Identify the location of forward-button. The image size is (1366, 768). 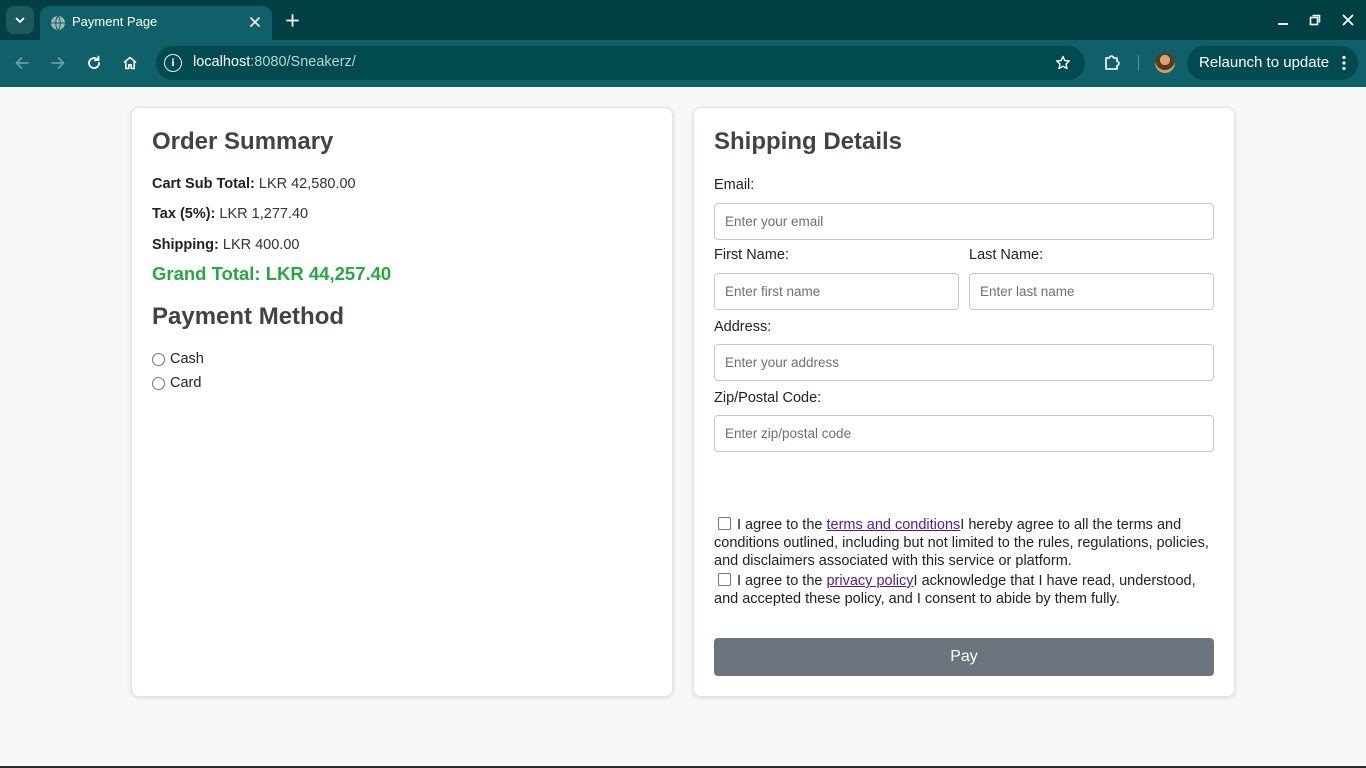
(58, 63).